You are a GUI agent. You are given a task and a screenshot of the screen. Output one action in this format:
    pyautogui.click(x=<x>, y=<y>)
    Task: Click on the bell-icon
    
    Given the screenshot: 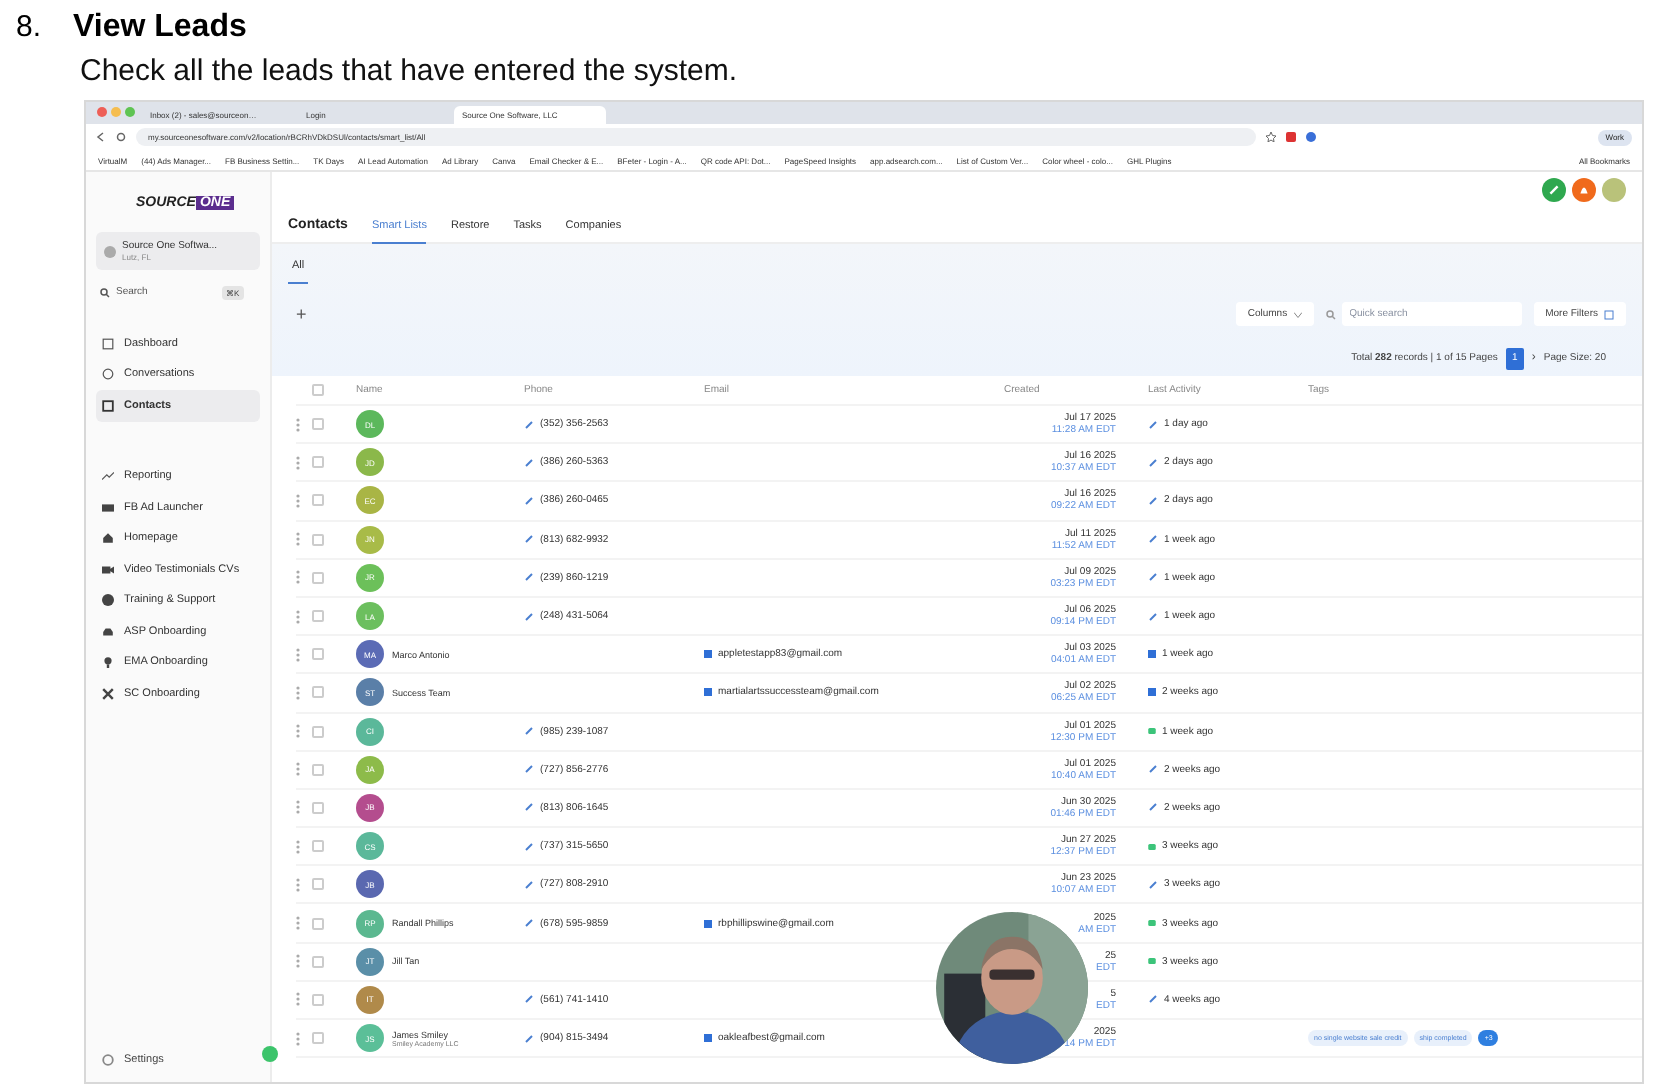 What is the action you would take?
    pyautogui.click(x=1584, y=190)
    